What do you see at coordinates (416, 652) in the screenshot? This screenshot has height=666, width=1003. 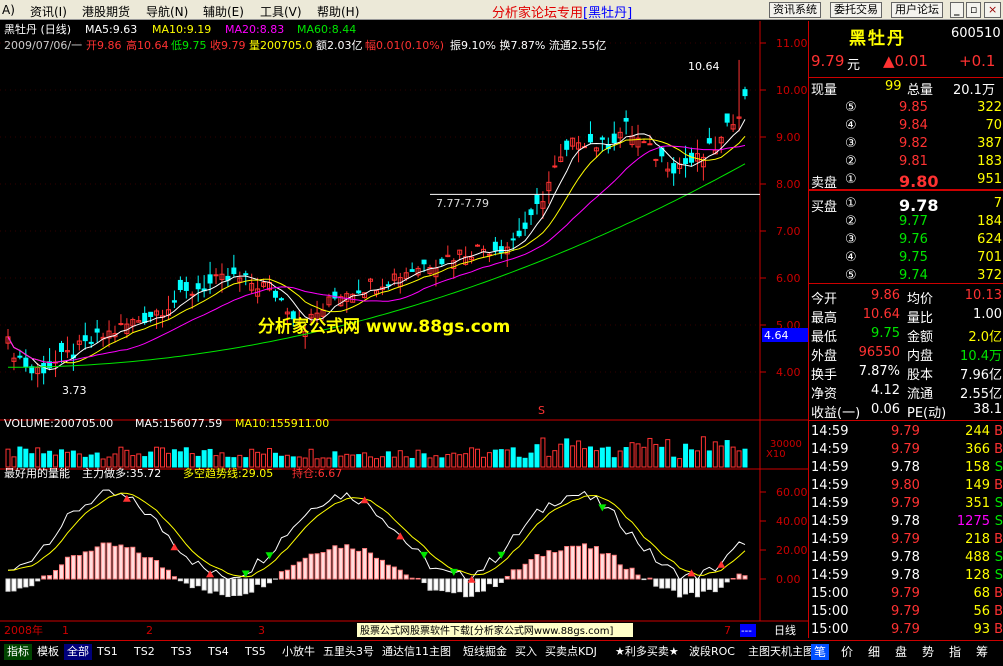 I see `bottom-tab: 通达信11主图` at bounding box center [416, 652].